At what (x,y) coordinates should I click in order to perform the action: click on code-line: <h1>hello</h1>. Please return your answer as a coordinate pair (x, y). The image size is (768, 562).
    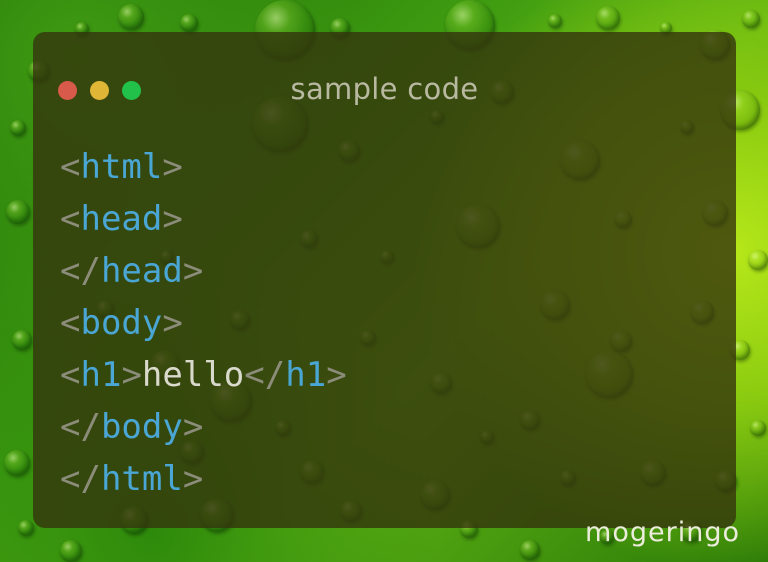
    Looking at the image, I should click on (203, 375).